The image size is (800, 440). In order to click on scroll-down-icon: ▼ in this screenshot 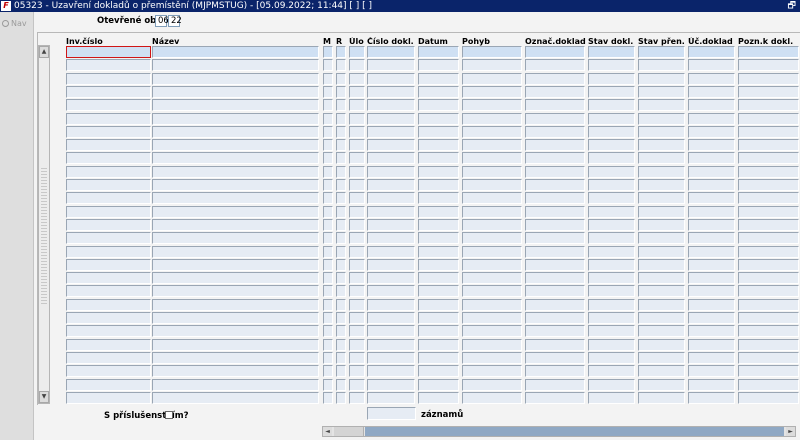, I will do `click(44, 397)`.